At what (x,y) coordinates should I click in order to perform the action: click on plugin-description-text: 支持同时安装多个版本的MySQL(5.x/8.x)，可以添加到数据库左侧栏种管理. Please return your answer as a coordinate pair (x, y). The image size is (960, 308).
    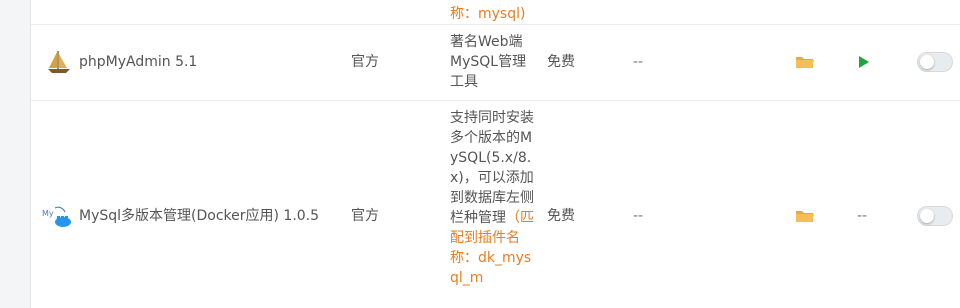
    Looking at the image, I should click on (492, 168).